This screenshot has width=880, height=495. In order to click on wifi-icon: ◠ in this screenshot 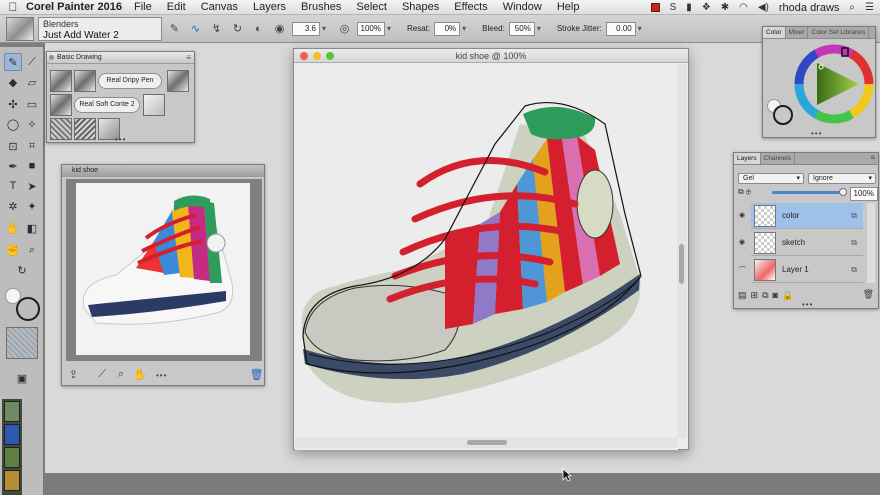, I will do `click(743, 7)`.